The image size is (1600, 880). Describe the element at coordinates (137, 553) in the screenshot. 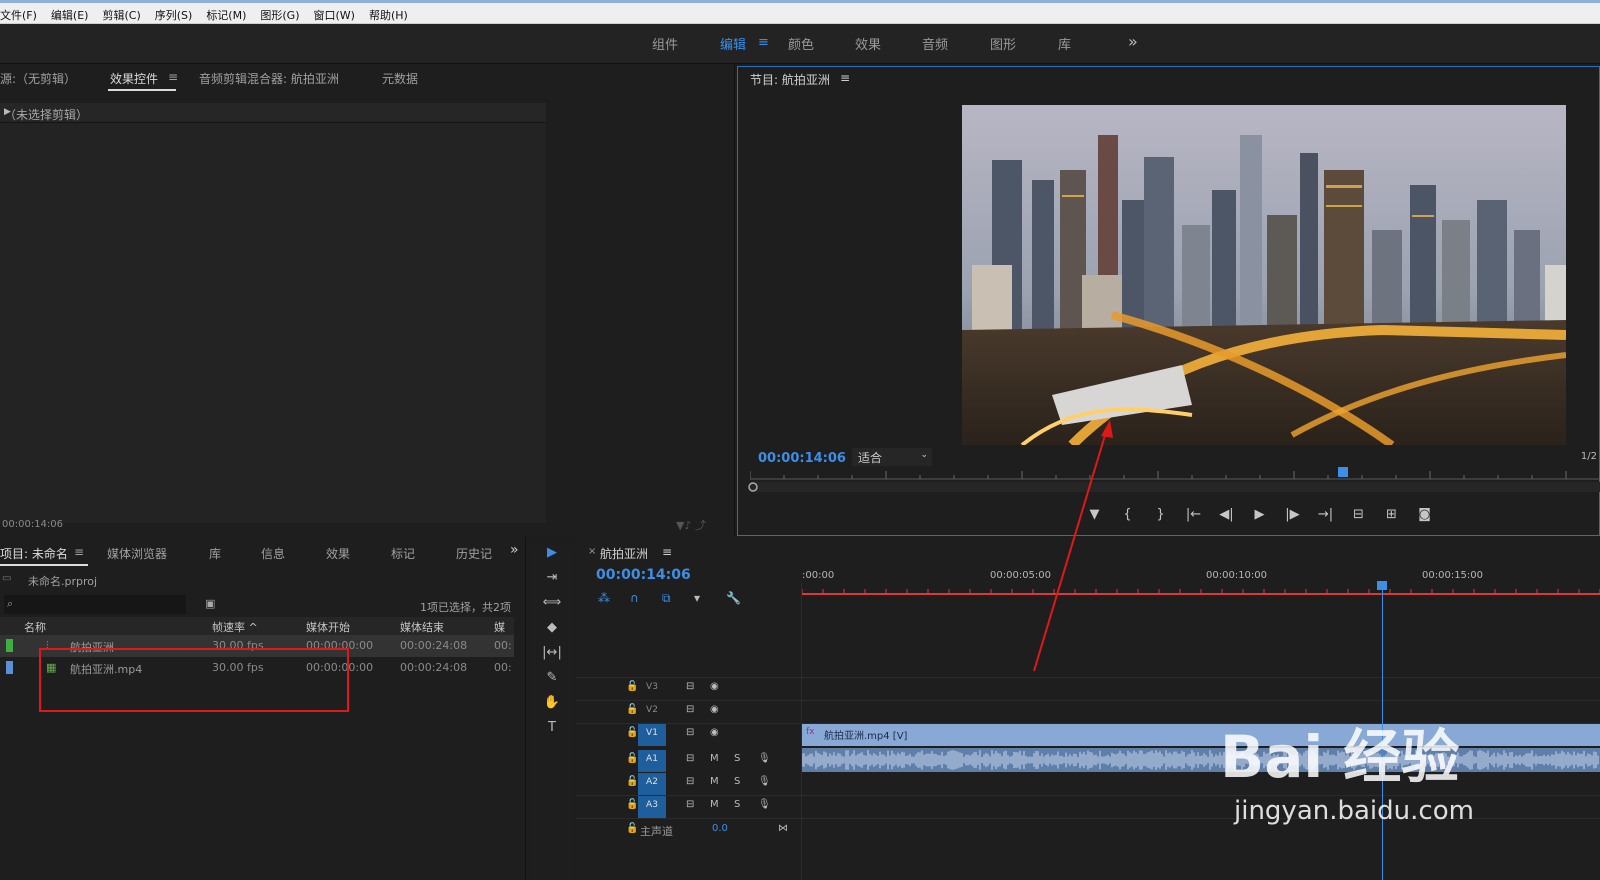

I see `tab-media-browser: 媒体浏览器` at that location.